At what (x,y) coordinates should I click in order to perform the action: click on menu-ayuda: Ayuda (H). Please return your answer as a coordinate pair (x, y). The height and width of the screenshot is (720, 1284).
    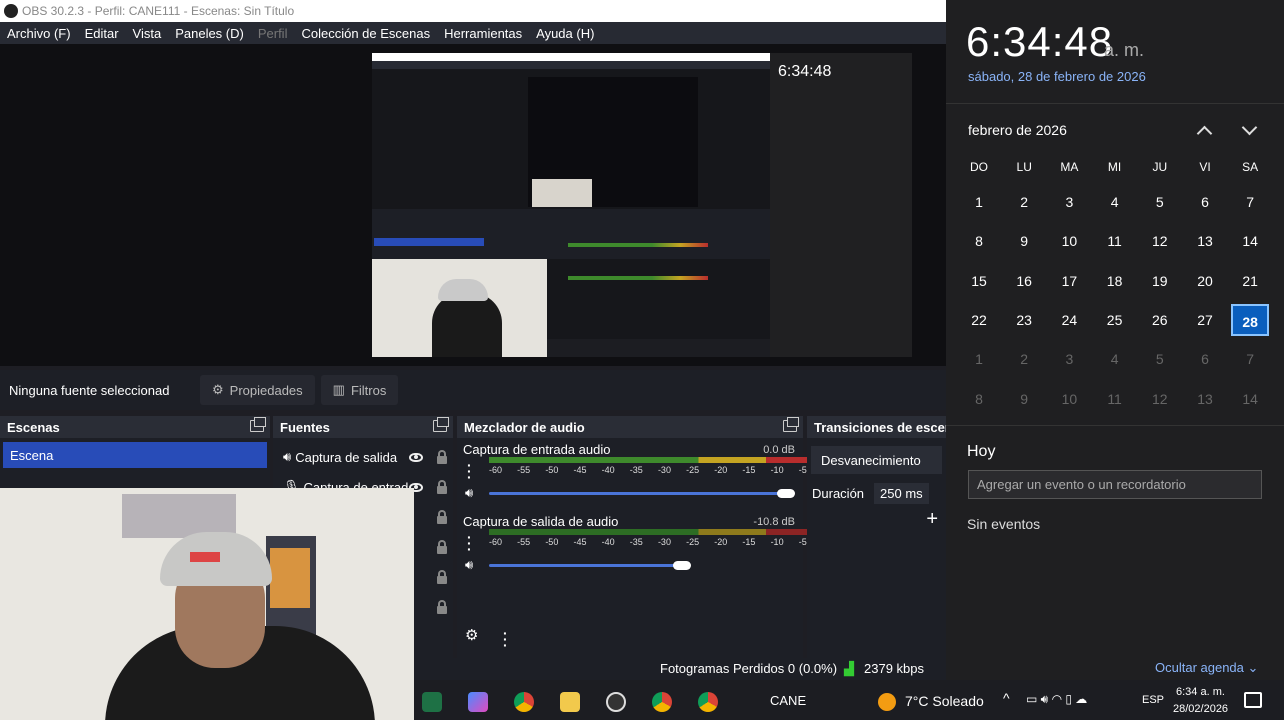
    Looking at the image, I should click on (565, 33).